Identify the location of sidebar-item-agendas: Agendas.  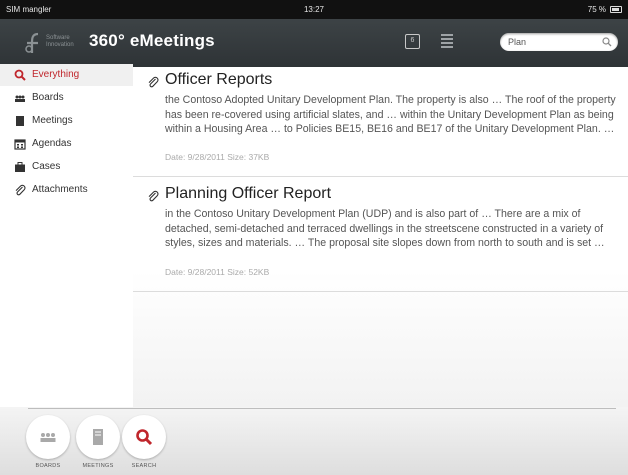
(66, 144).